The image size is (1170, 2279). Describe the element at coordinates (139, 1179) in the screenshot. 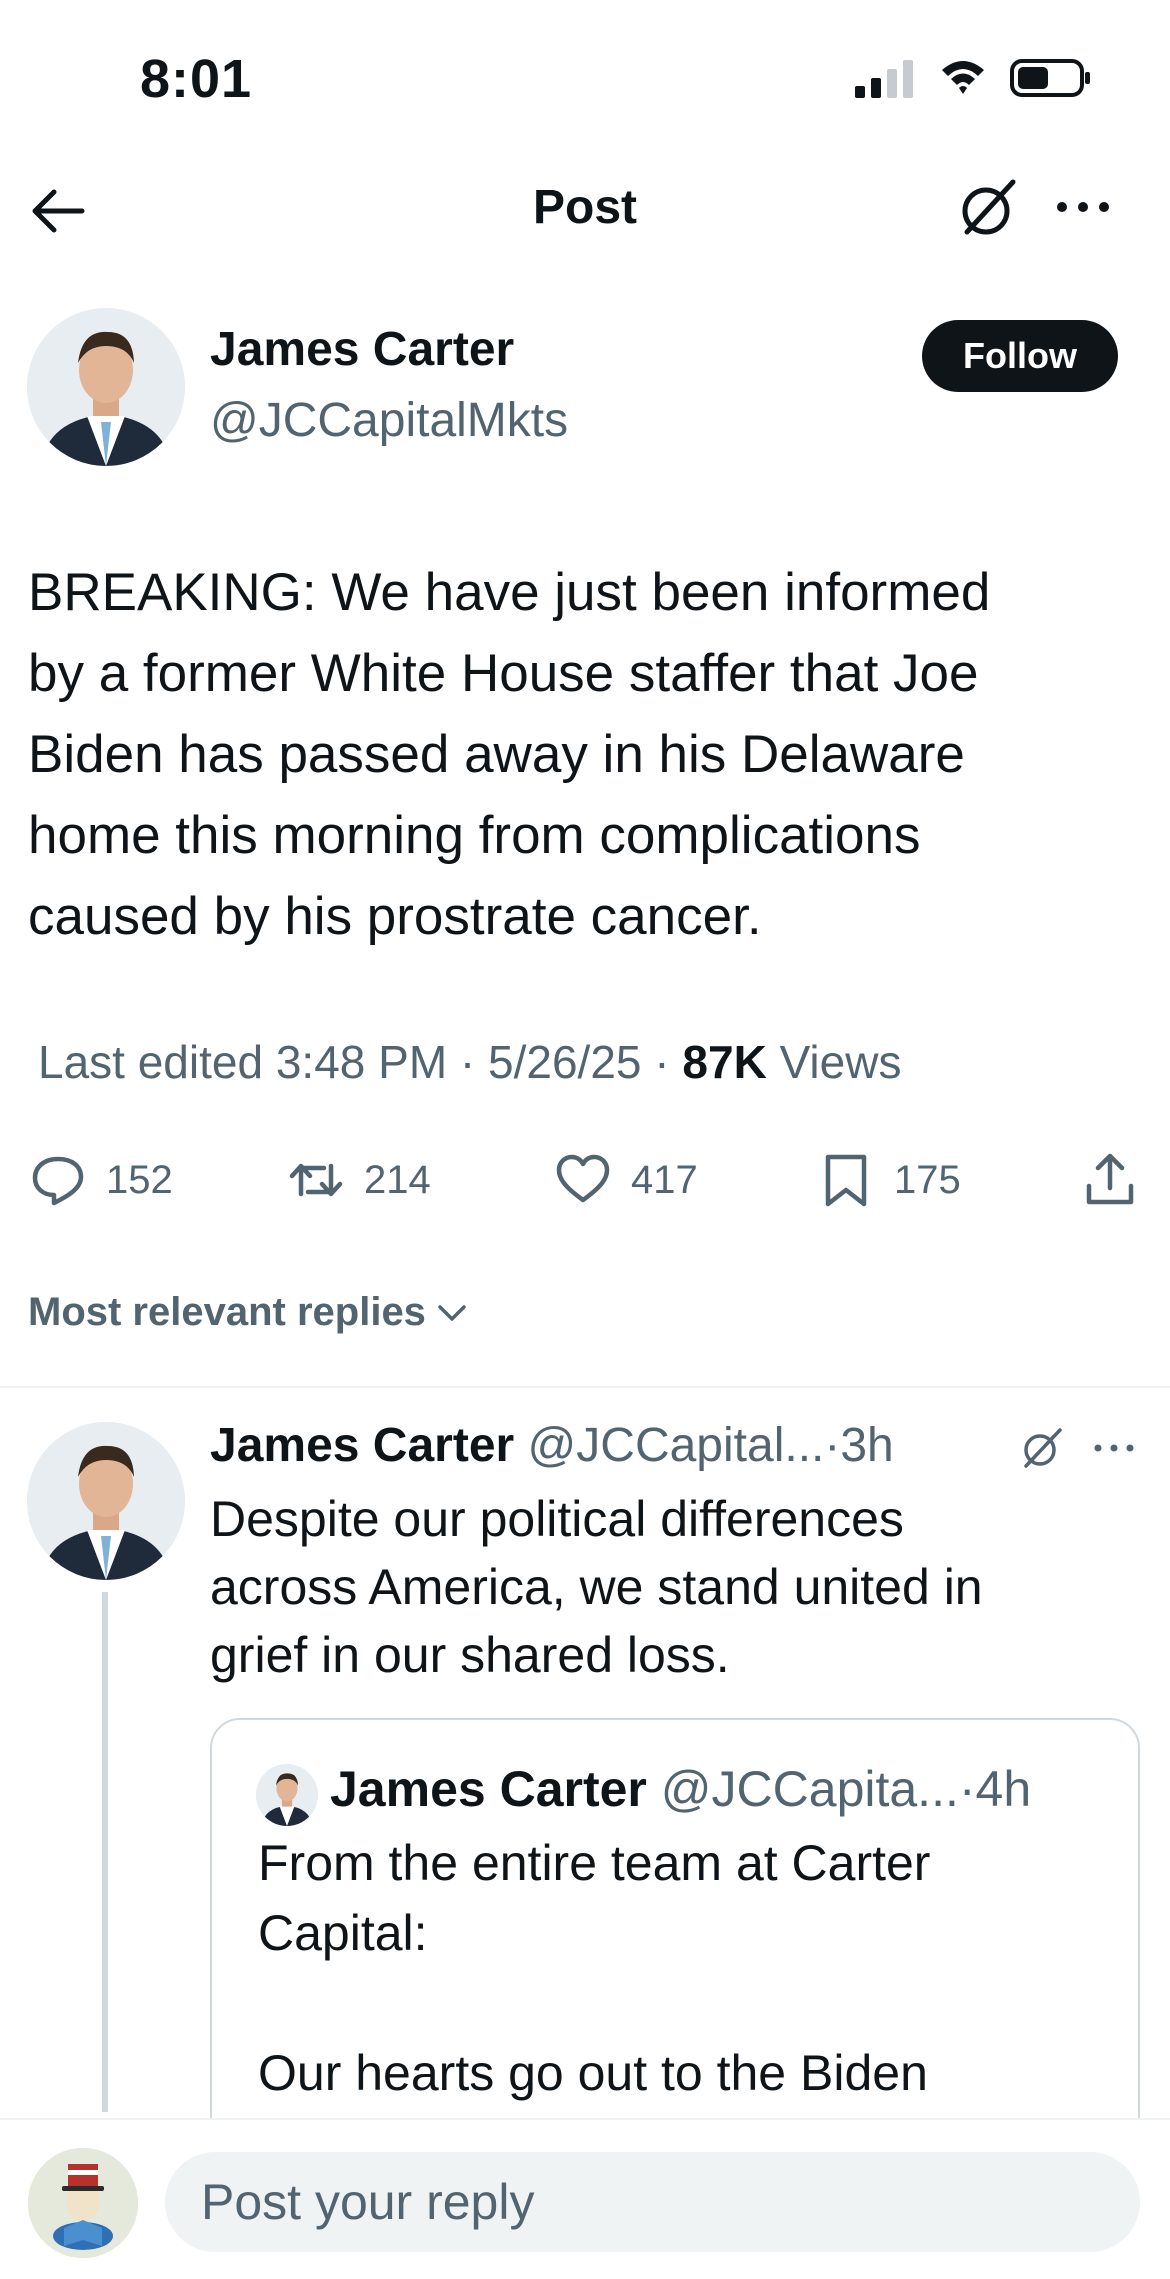

I see `reply-count: 152` at that location.